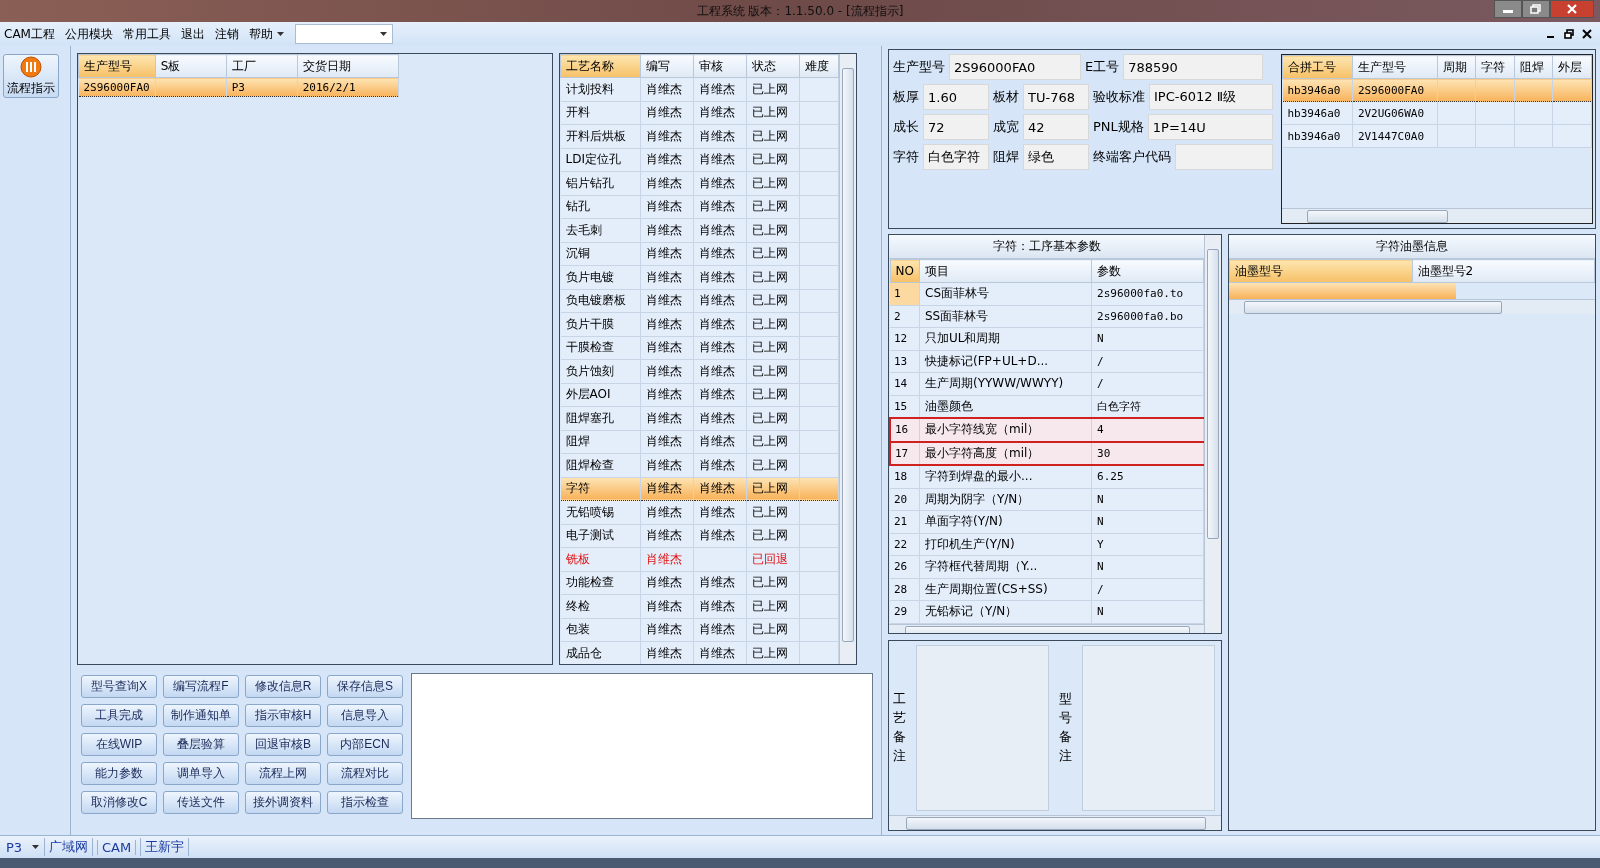 The height and width of the screenshot is (868, 1600). What do you see at coordinates (699, 465) in the screenshot?
I see `table-row: 阻焊检查 肖维杰 肖维杰 已上网` at bounding box center [699, 465].